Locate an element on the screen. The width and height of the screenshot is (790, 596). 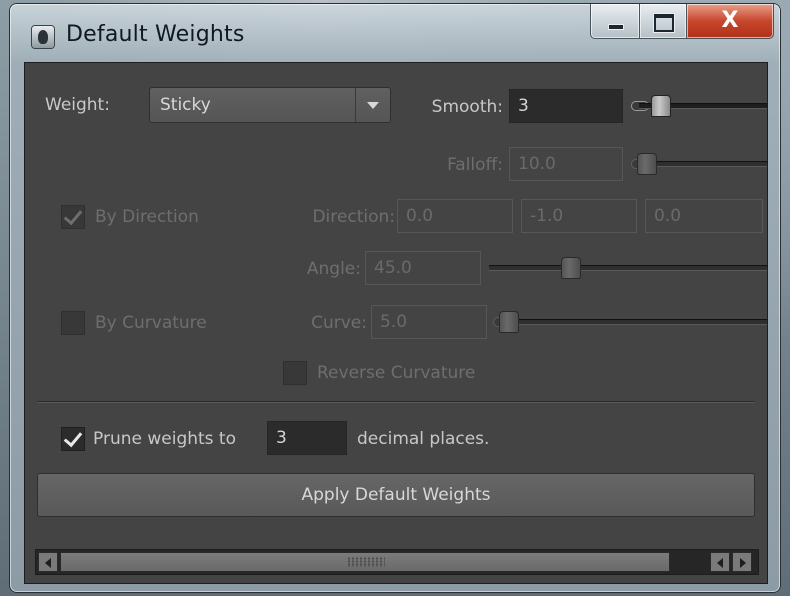
apply-default-weights-button: Apply Default Weights is located at coordinates (396, 495).